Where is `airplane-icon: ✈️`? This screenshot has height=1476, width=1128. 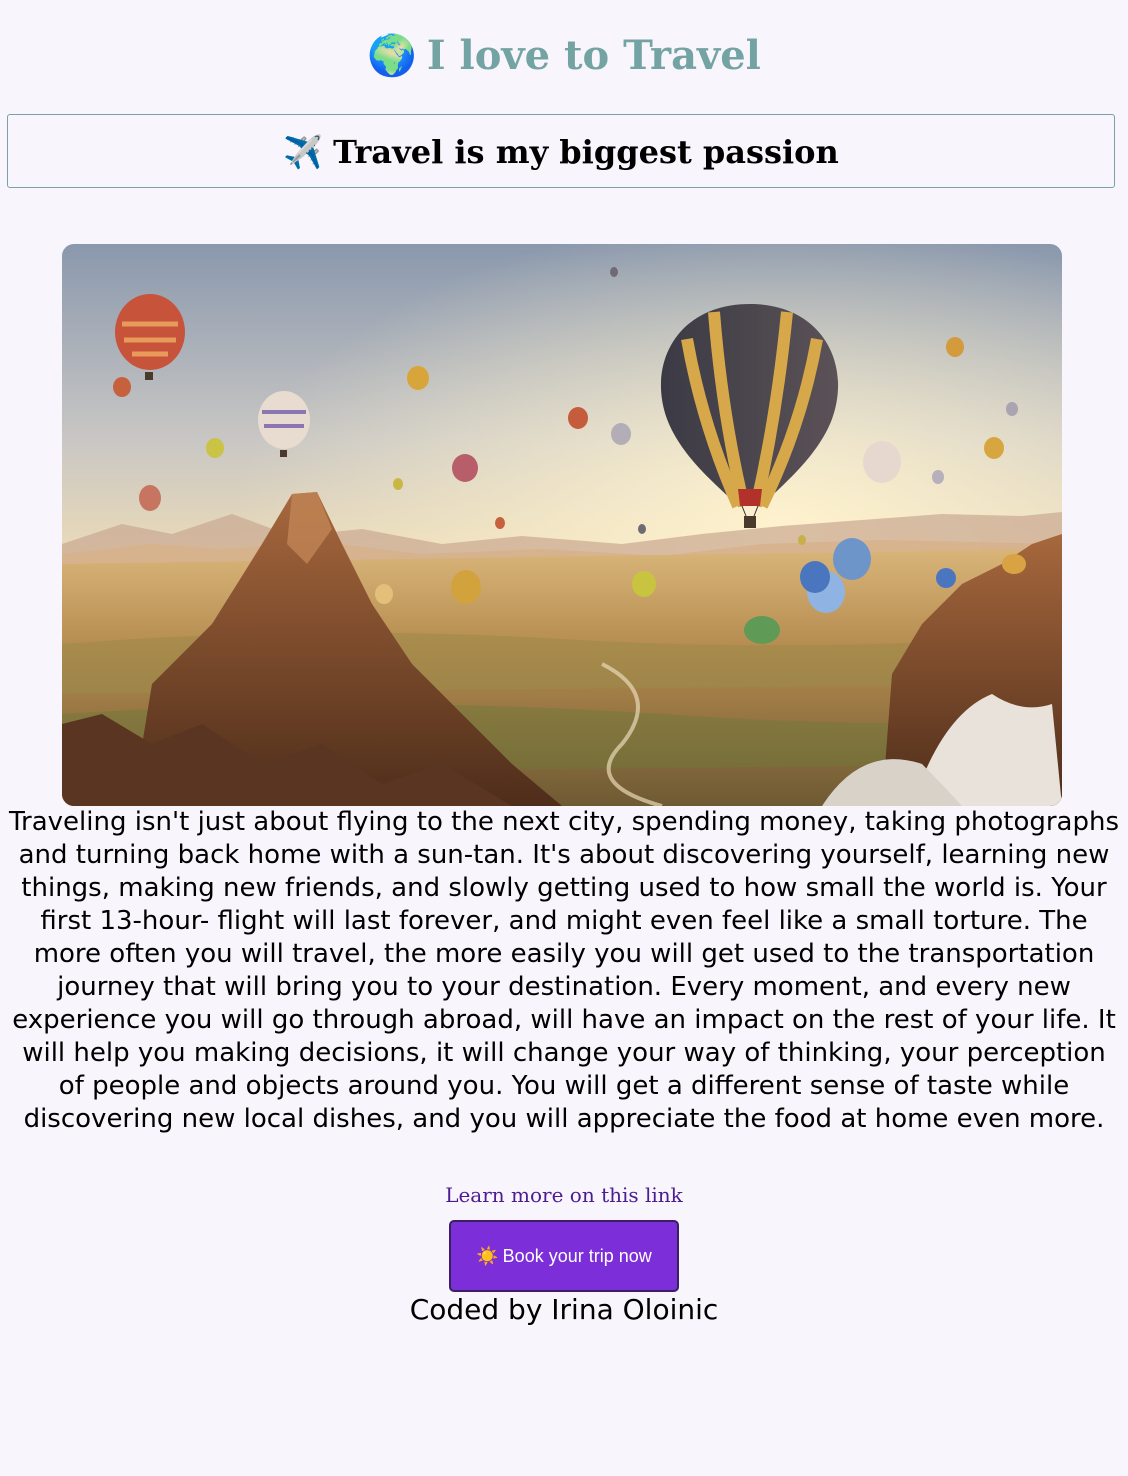 airplane-icon: ✈️ is located at coordinates (303, 152).